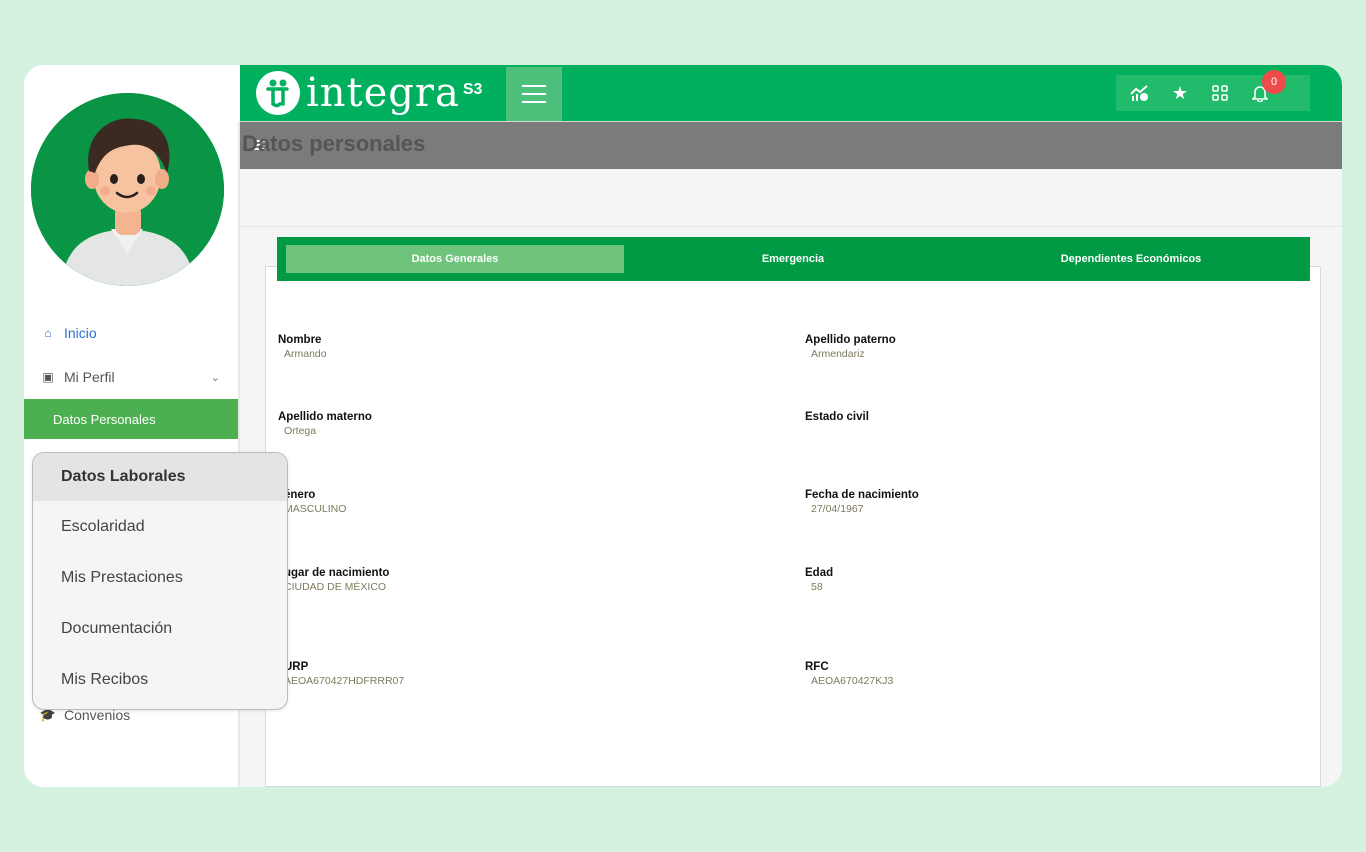 The image size is (1366, 852). I want to click on sidebar-item-inicio: ⌂ Inicio, so click(131, 333).